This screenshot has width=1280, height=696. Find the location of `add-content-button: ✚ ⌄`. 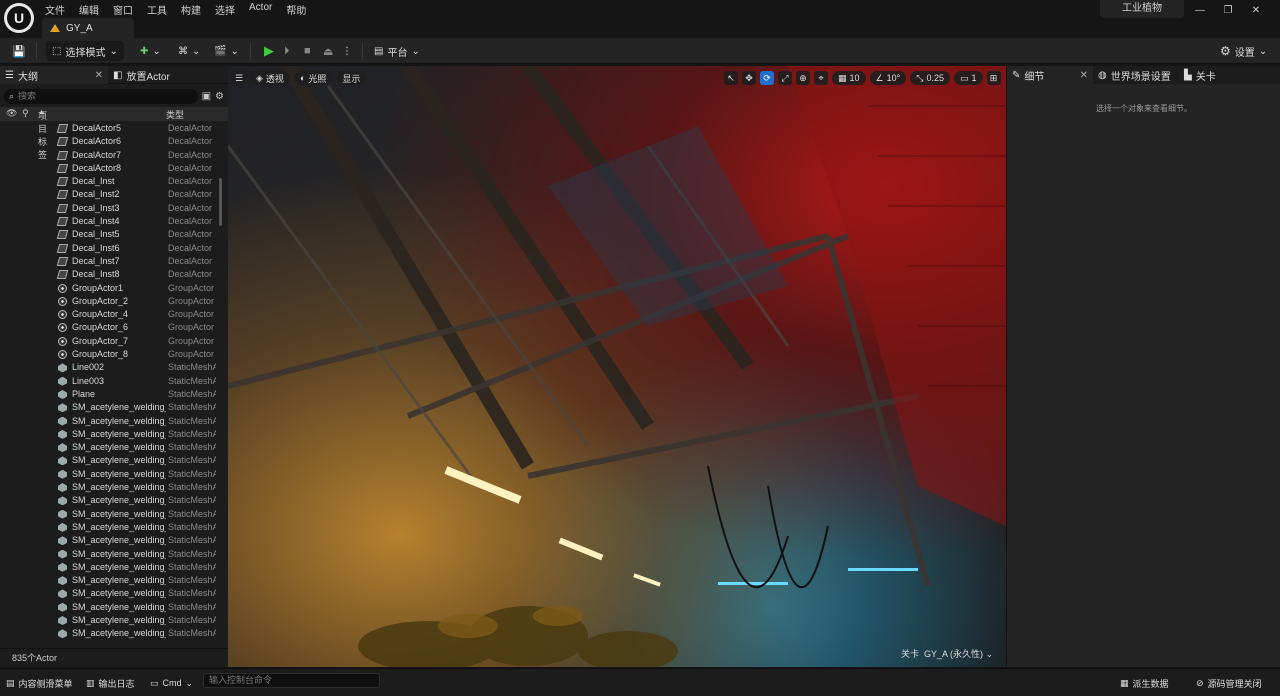

add-content-button: ✚ ⌄ is located at coordinates (150, 51).